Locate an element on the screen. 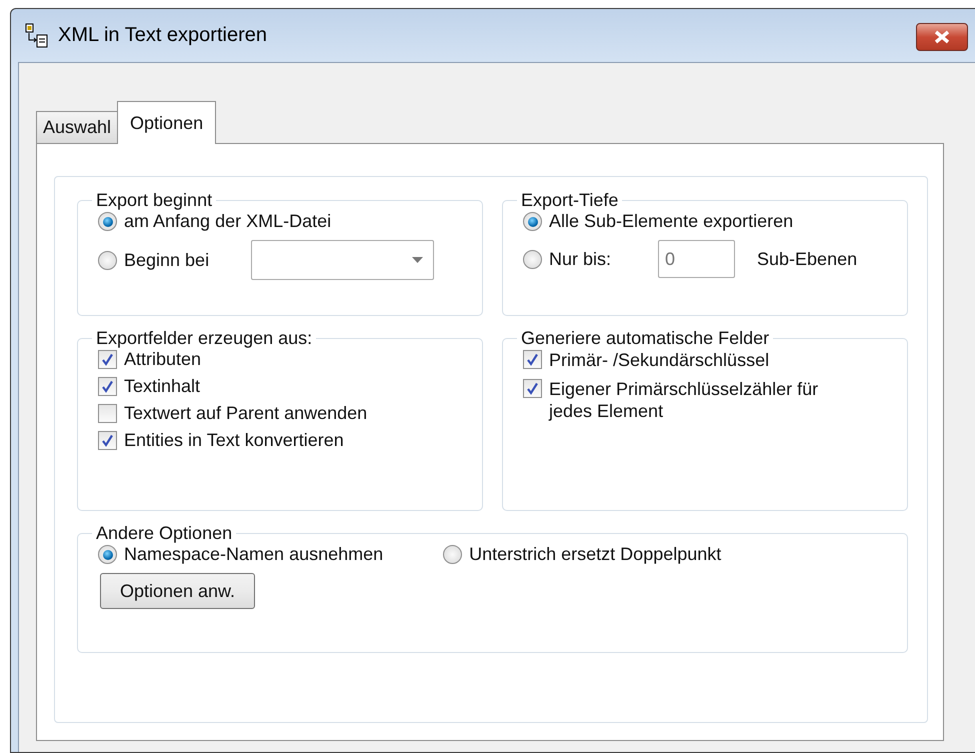 The width and height of the screenshot is (975, 753). group-title: Export-Tiefe is located at coordinates (570, 200).